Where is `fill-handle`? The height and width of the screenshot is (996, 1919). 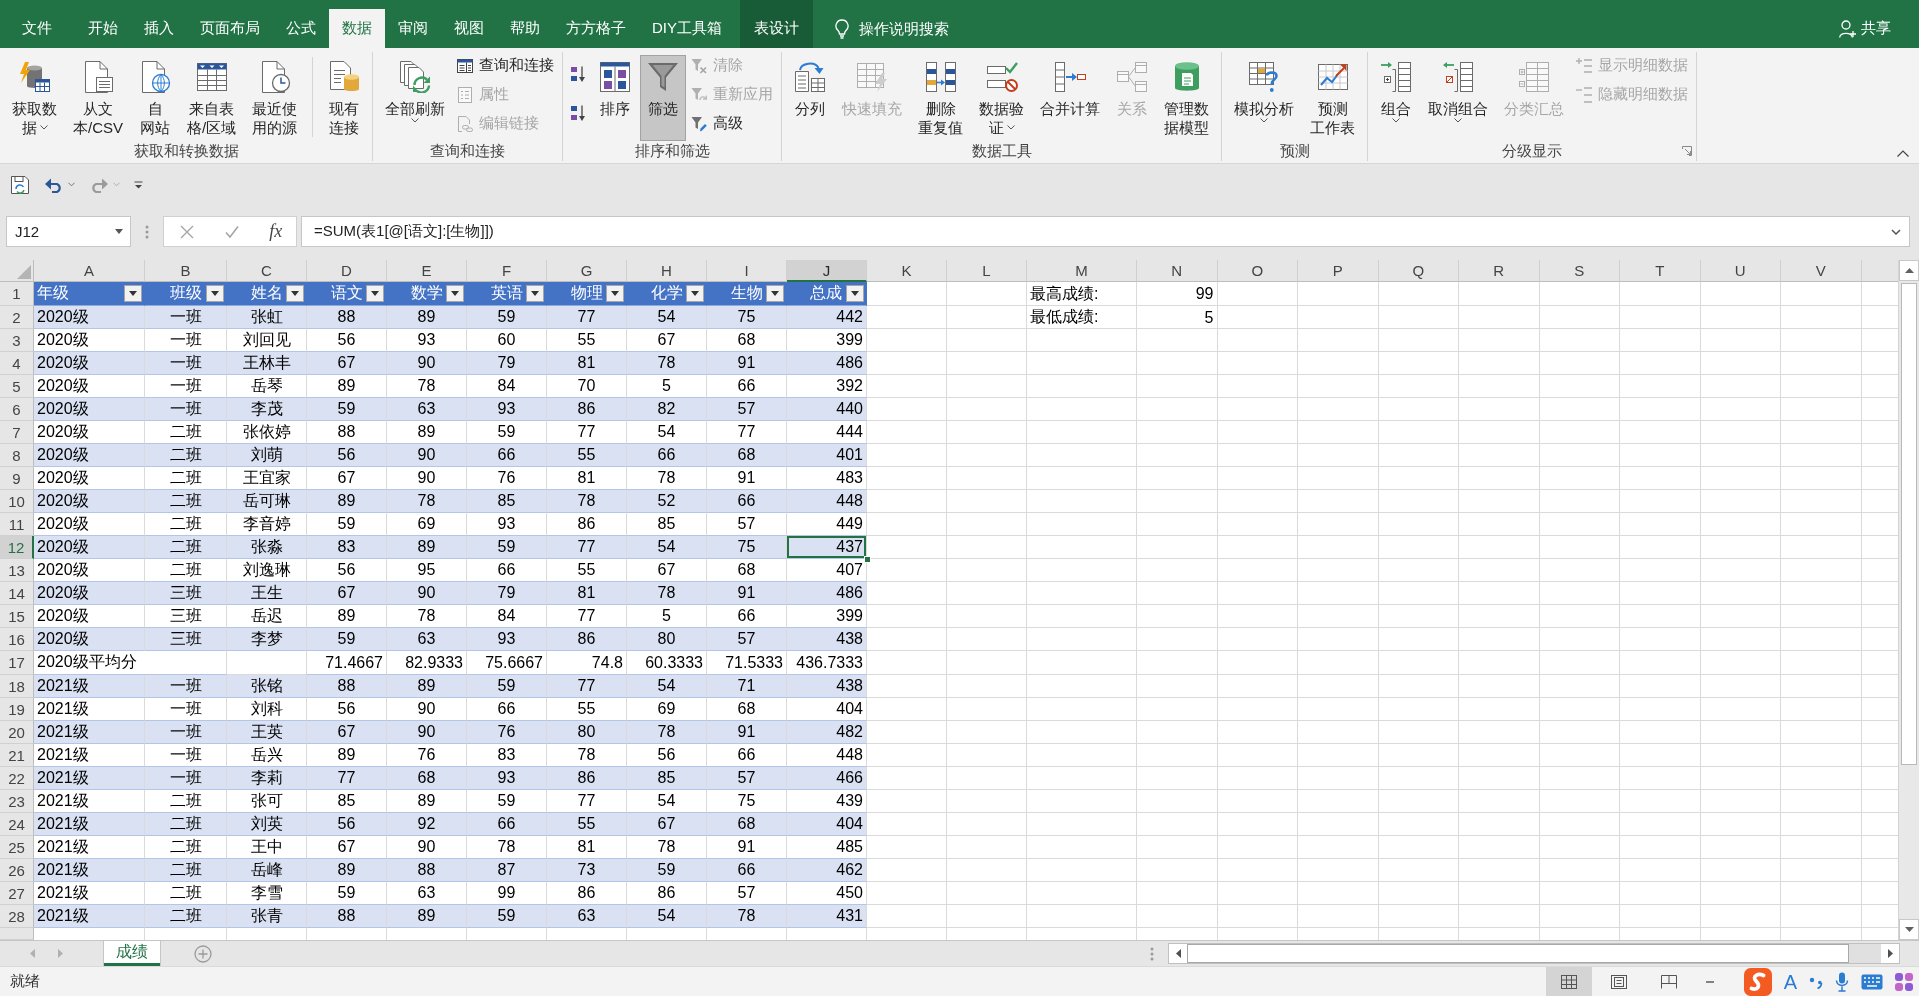
fill-handle is located at coordinates (867, 559).